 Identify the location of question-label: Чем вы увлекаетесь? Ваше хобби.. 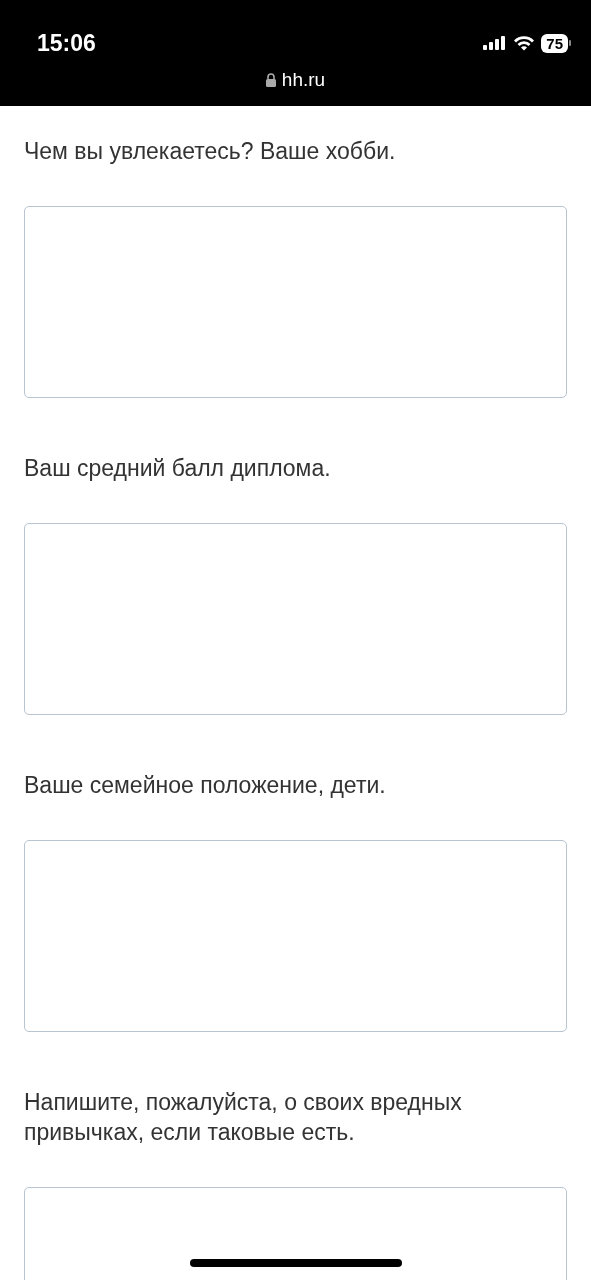
(210, 151).